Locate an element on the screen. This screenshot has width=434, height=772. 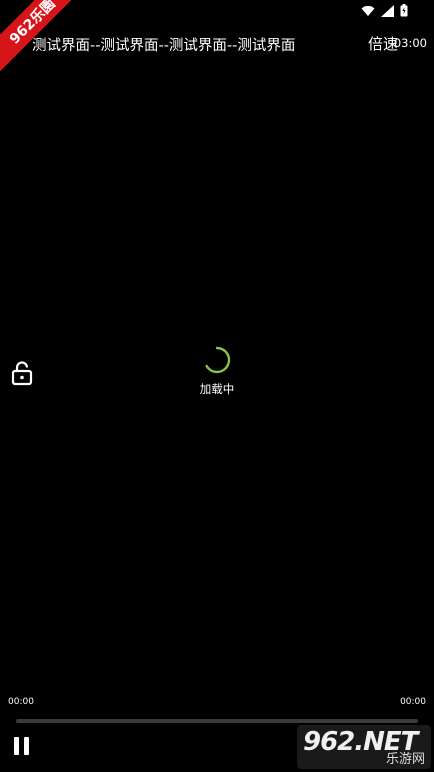
status-icons is located at coordinates (384, 10).